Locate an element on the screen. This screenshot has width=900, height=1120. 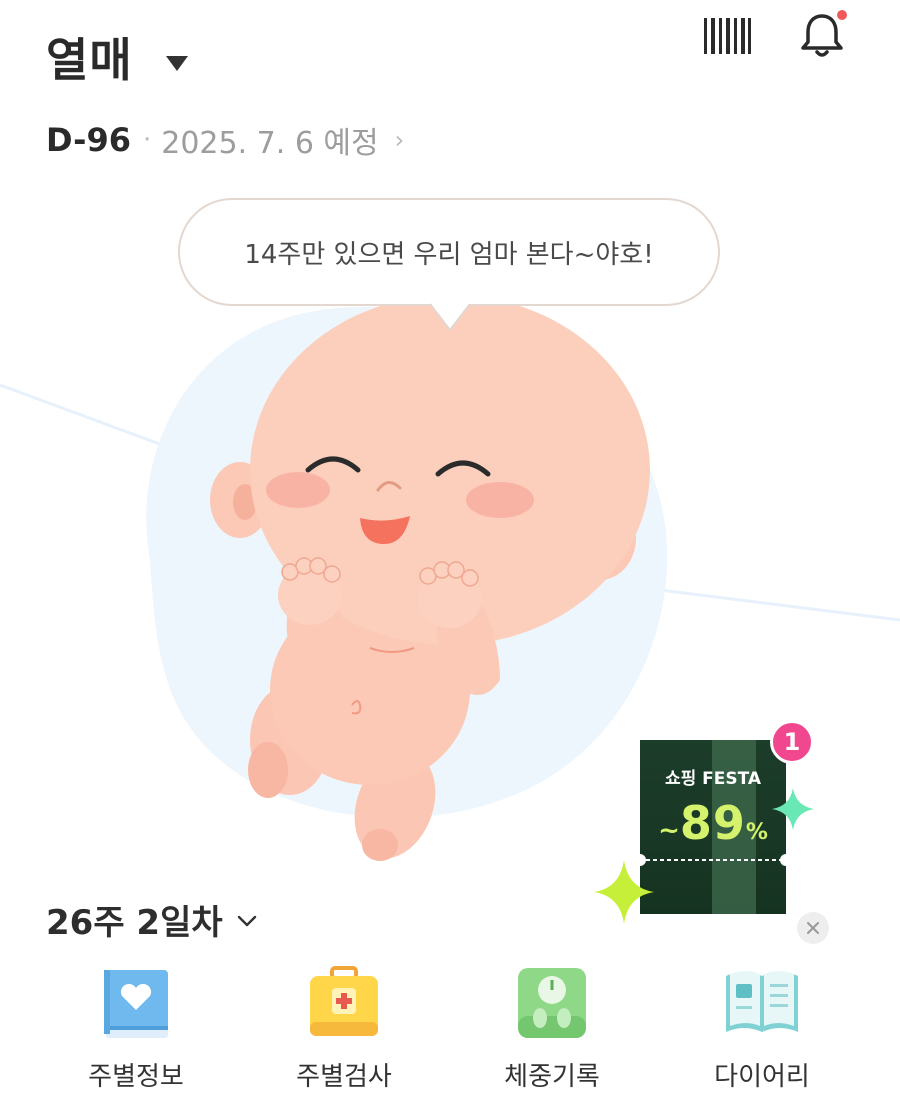
chevron-right-icon: › is located at coordinates (399, 140).